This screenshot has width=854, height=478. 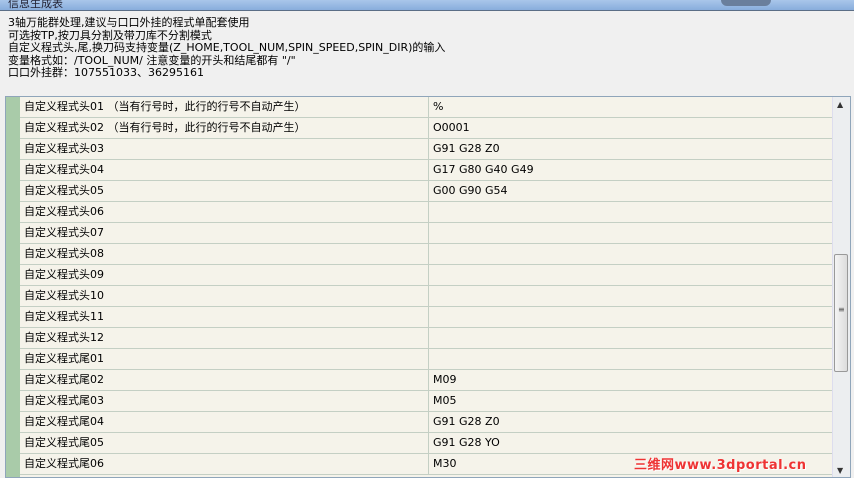 I want to click on property-name: 自定义程式尾04, so click(x=224, y=422).